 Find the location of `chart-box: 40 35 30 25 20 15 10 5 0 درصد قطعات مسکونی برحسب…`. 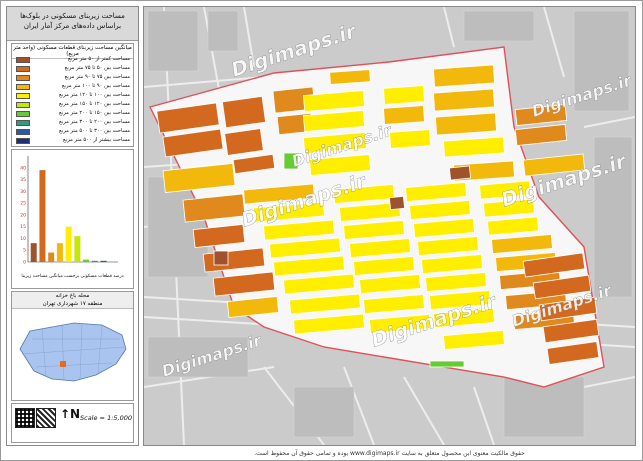

chart-box: 40 35 30 25 20 15 10 5 0 درصد قطعات مسکونی برحسب… is located at coordinates (72, 219).